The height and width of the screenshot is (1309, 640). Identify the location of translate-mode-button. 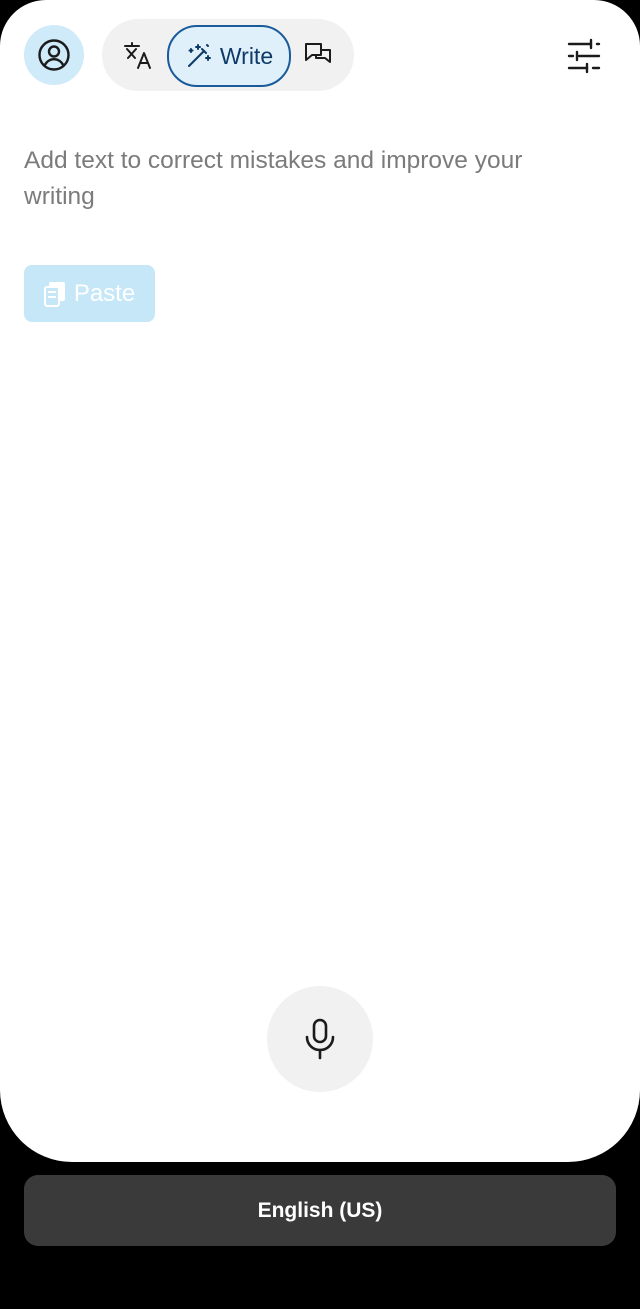
(138, 55).